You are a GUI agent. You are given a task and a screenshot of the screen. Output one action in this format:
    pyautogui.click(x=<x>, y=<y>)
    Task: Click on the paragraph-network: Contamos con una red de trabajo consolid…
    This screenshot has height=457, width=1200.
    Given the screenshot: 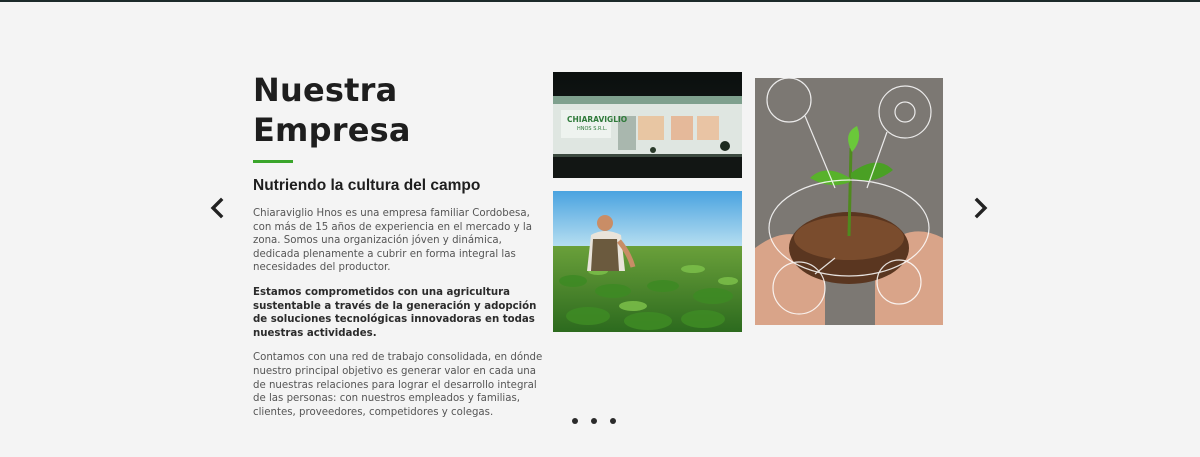 What is the action you would take?
    pyautogui.click(x=398, y=385)
    